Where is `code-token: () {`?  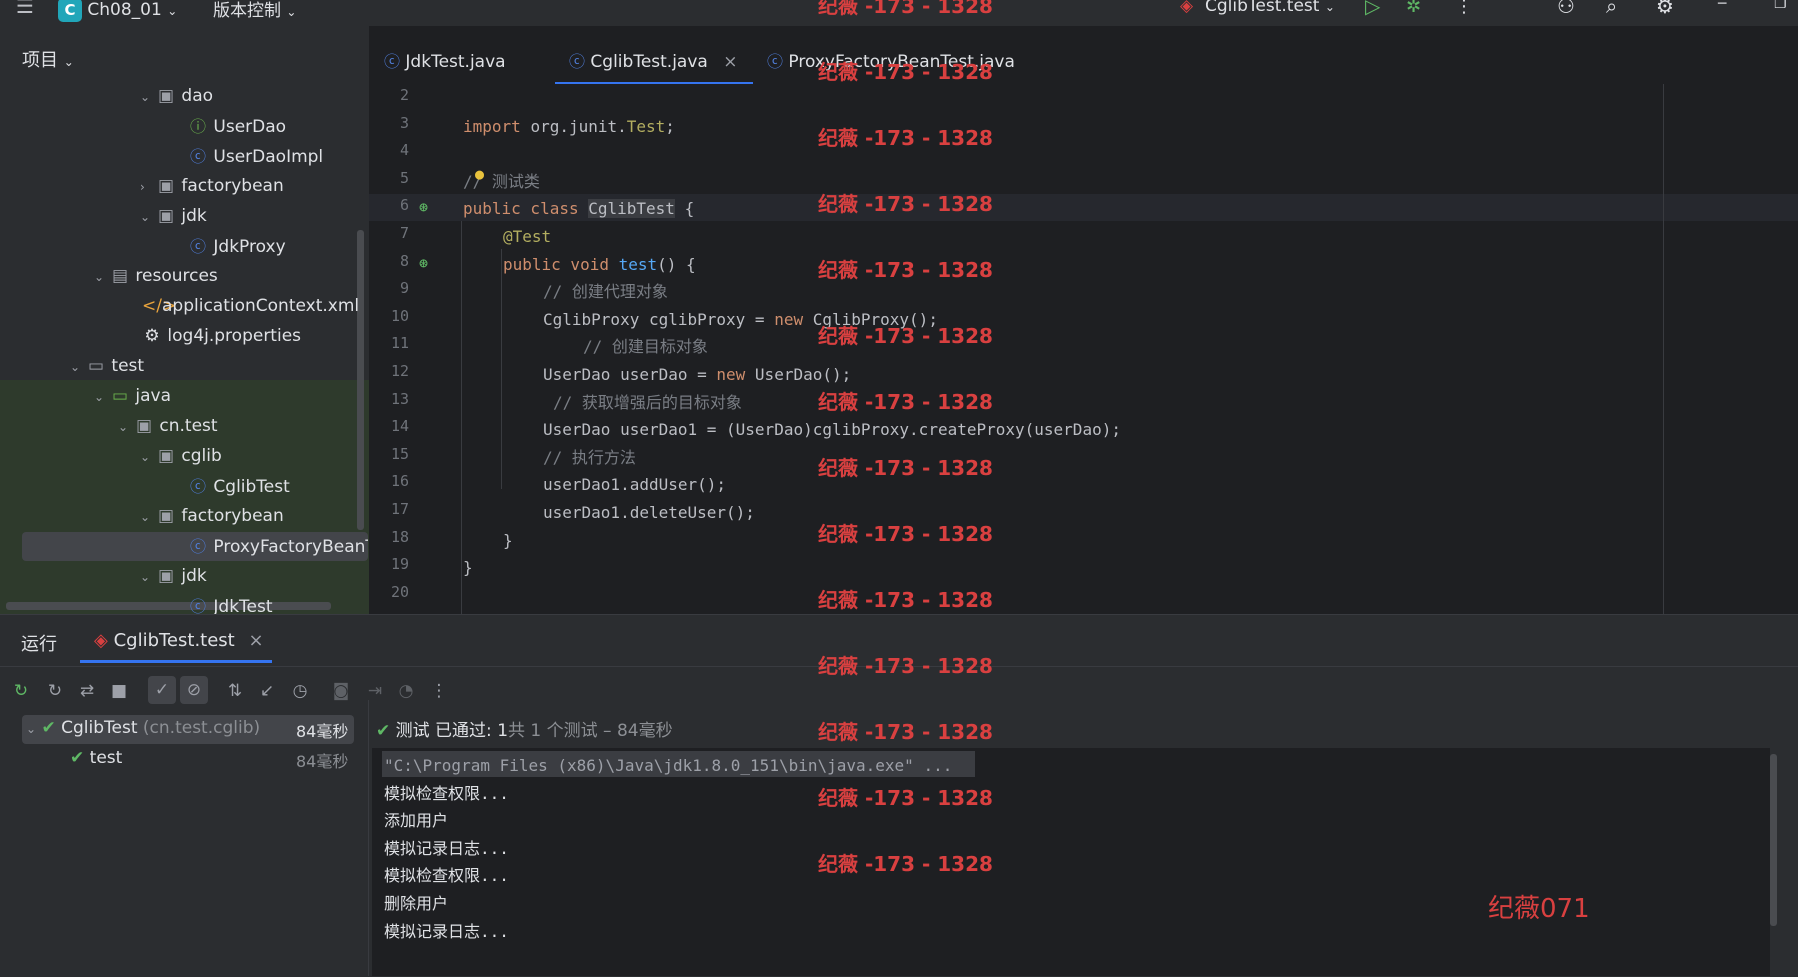
code-token: () { is located at coordinates (676, 264).